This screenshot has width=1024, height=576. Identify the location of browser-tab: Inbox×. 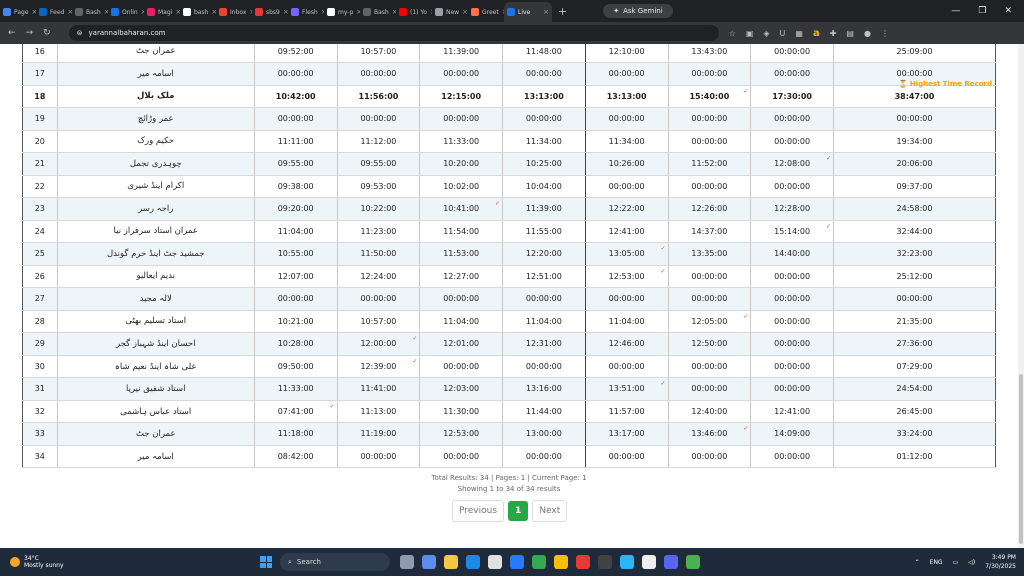
(234, 12).